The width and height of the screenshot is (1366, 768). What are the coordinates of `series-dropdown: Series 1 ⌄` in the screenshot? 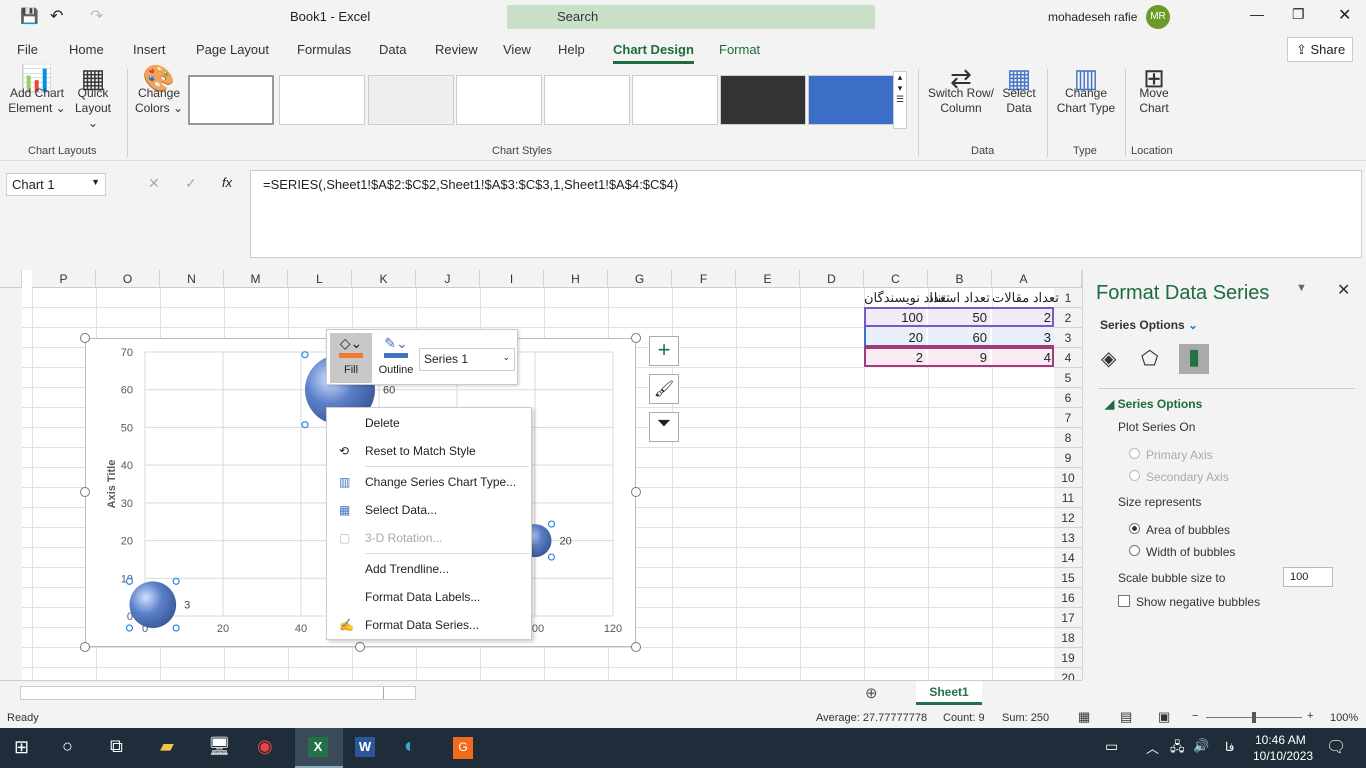 It's located at (467, 359).